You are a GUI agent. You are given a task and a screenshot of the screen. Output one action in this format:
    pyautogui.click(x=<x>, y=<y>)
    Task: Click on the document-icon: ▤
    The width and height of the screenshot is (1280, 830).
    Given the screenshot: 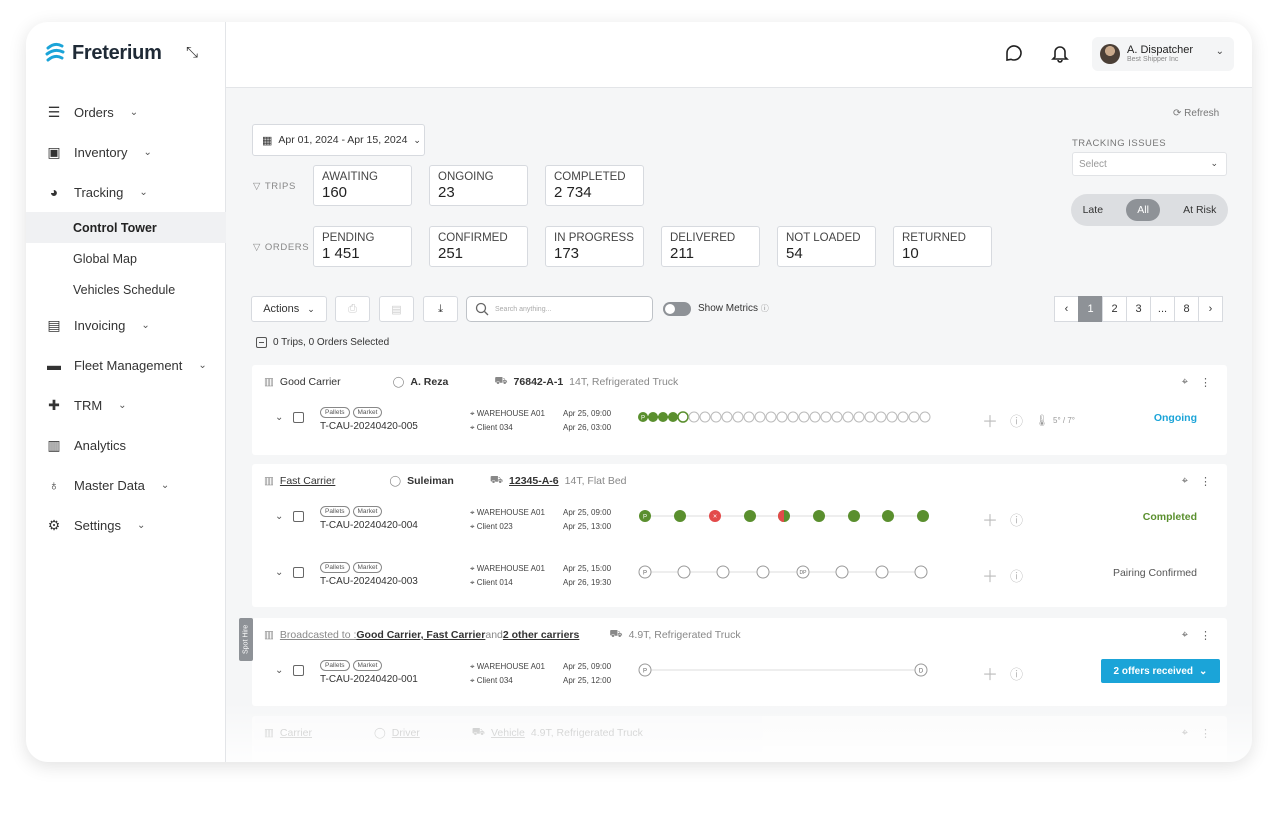 What is the action you would take?
    pyautogui.click(x=396, y=309)
    